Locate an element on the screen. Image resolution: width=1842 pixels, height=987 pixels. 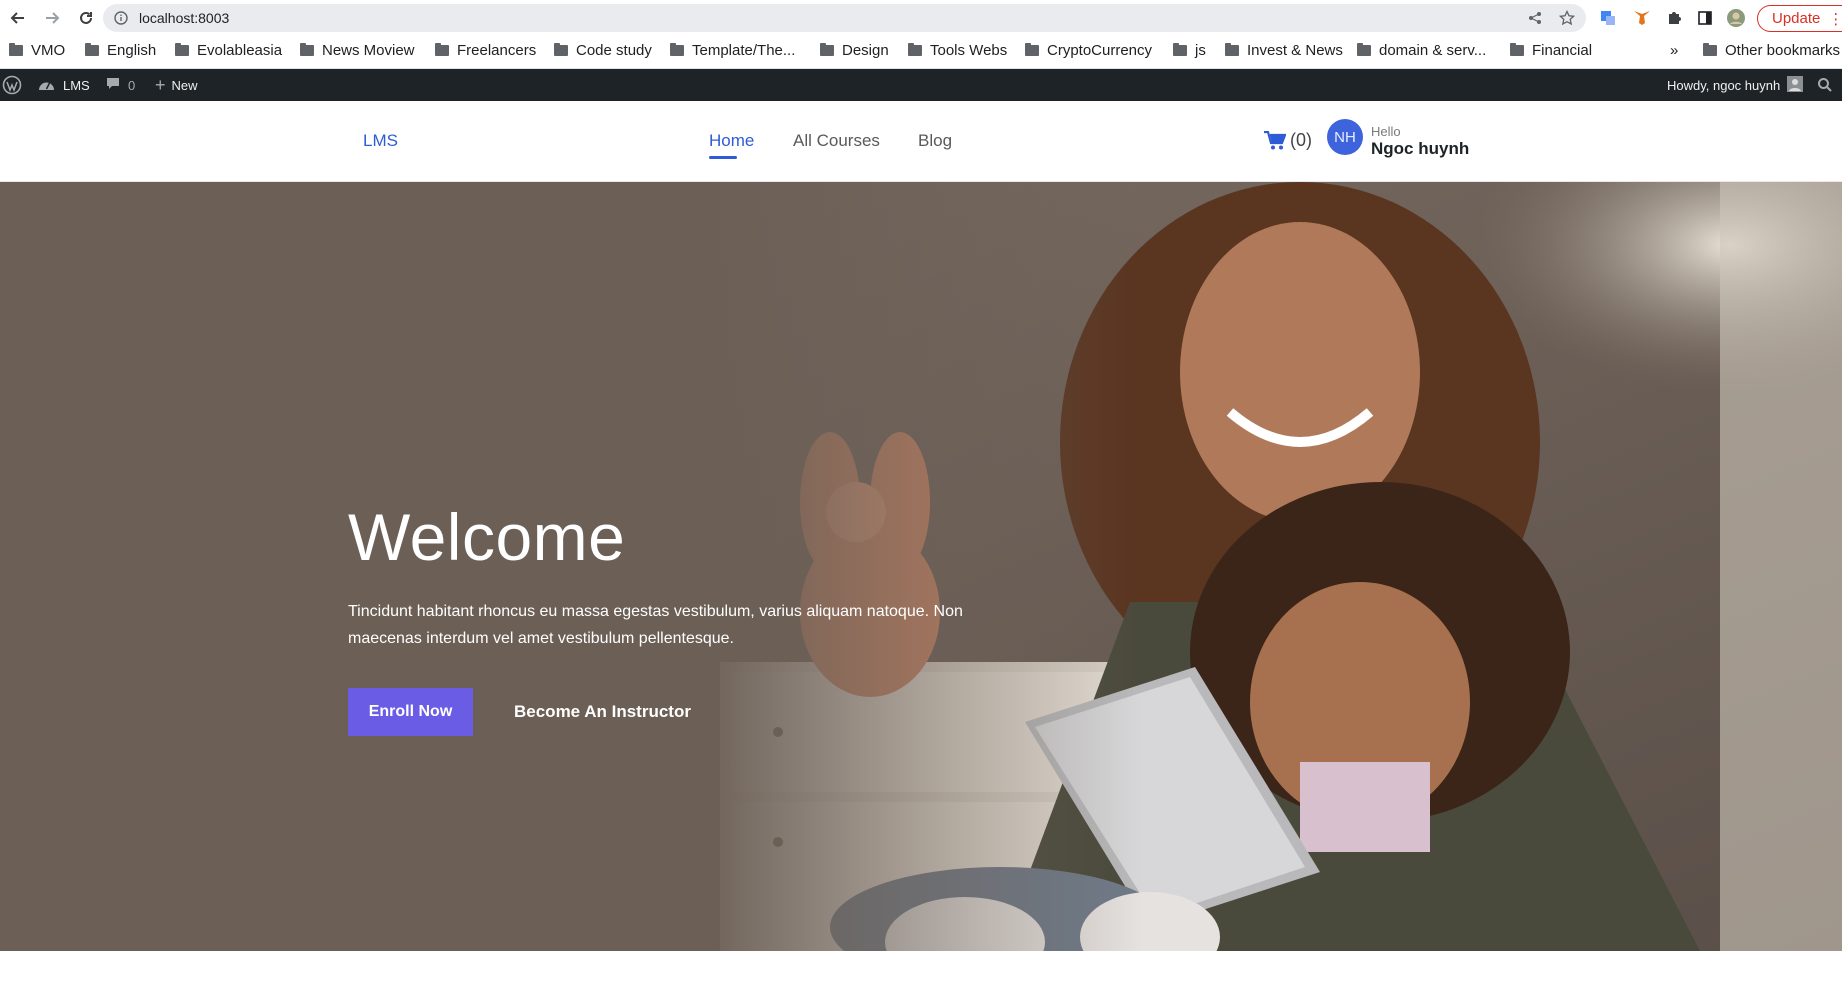
bookmarks-overflow-button: » is located at coordinates (1674, 50).